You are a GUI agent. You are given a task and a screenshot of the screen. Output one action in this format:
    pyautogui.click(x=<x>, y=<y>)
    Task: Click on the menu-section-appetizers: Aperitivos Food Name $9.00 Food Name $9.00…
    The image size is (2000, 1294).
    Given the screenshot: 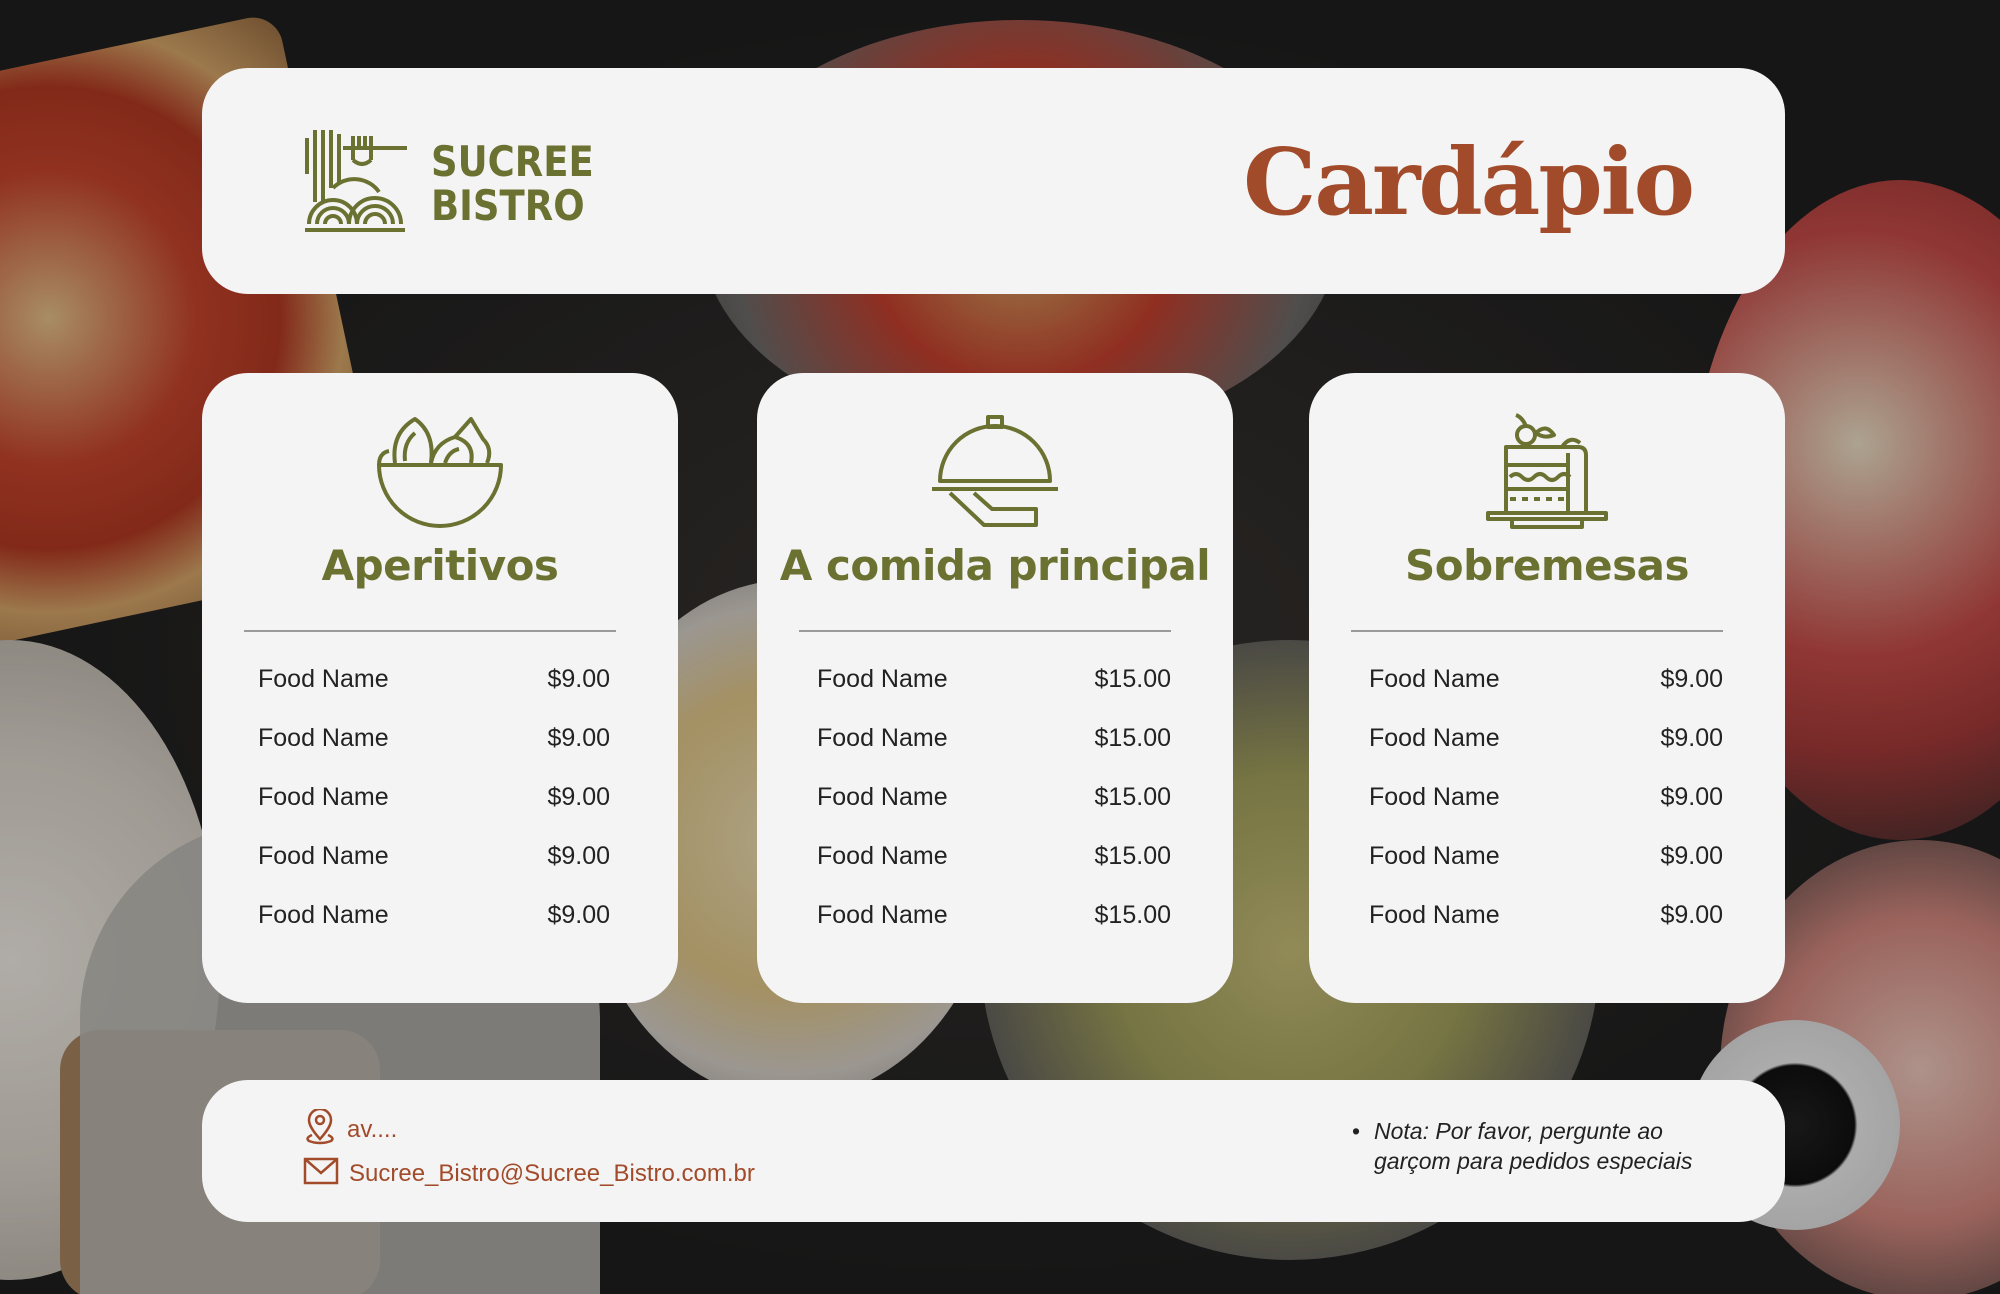 What is the action you would take?
    pyautogui.click(x=440, y=688)
    